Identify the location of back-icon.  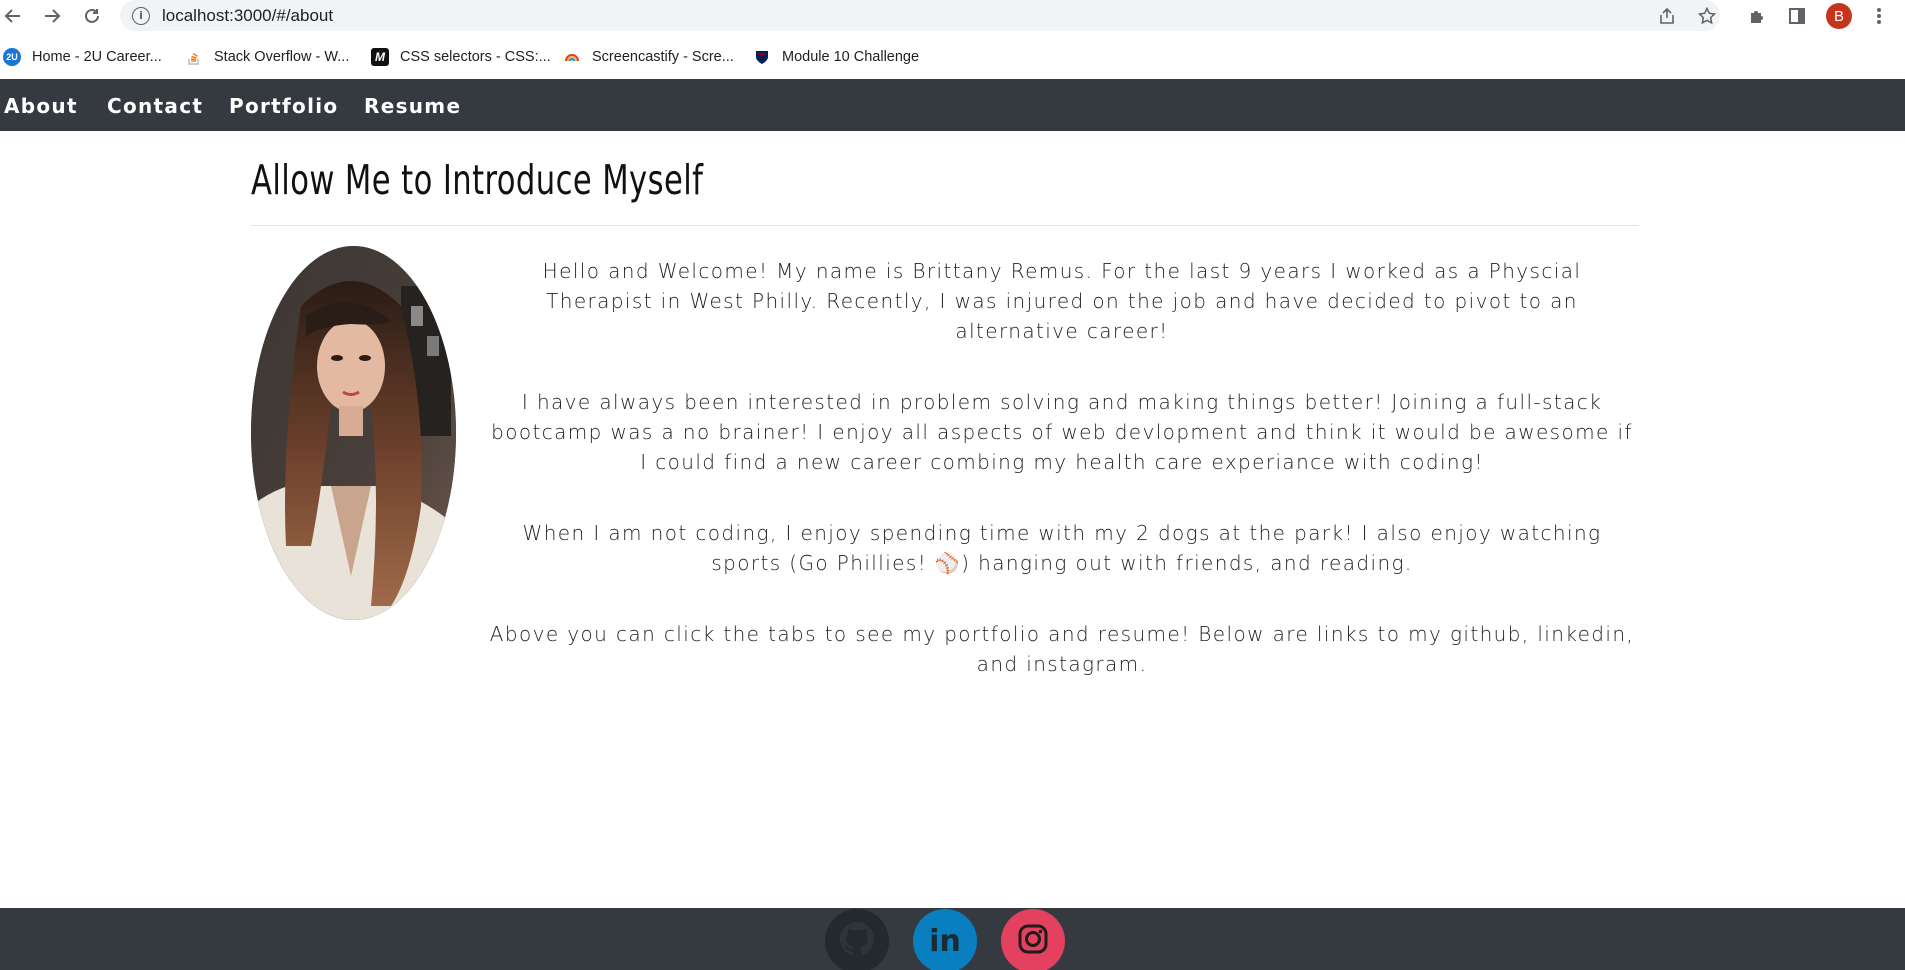
(13, 16).